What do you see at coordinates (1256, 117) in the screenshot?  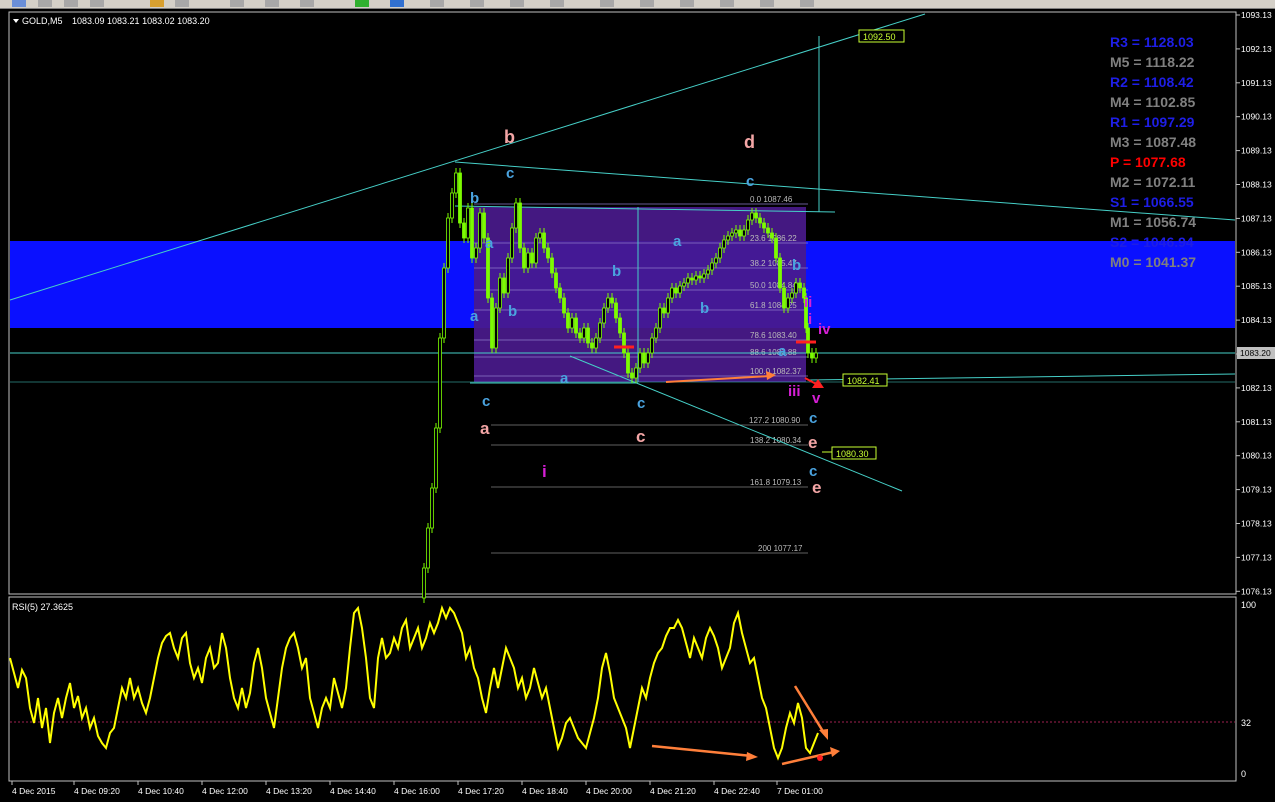 I see `price-tick: 1090.13` at bounding box center [1256, 117].